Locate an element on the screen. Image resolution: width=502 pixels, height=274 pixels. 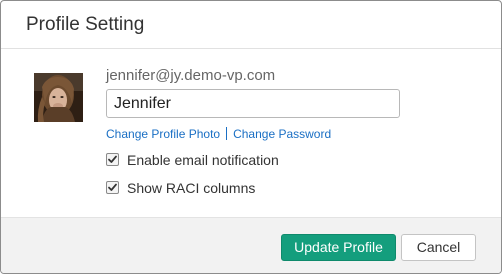
update-profile-button: Update Profile is located at coordinates (338, 247).